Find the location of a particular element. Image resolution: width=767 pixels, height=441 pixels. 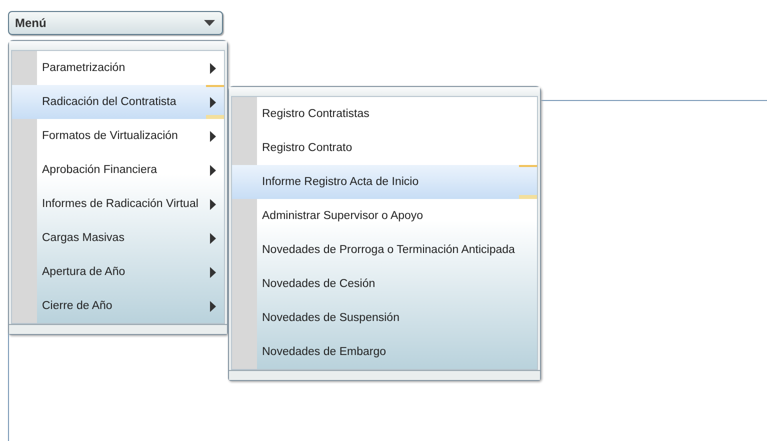

menu-dropdown: Menú is located at coordinates (115, 23).